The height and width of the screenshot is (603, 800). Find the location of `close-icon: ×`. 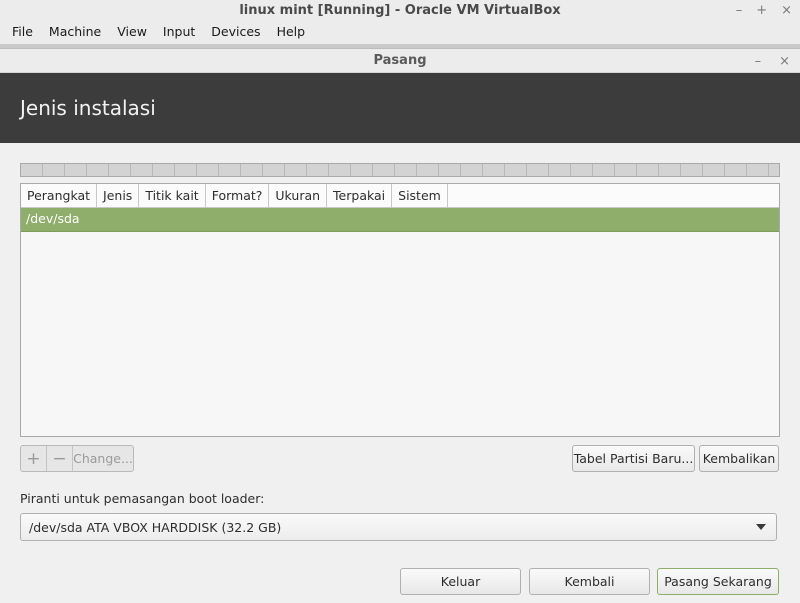

close-icon: × is located at coordinates (786, 10).